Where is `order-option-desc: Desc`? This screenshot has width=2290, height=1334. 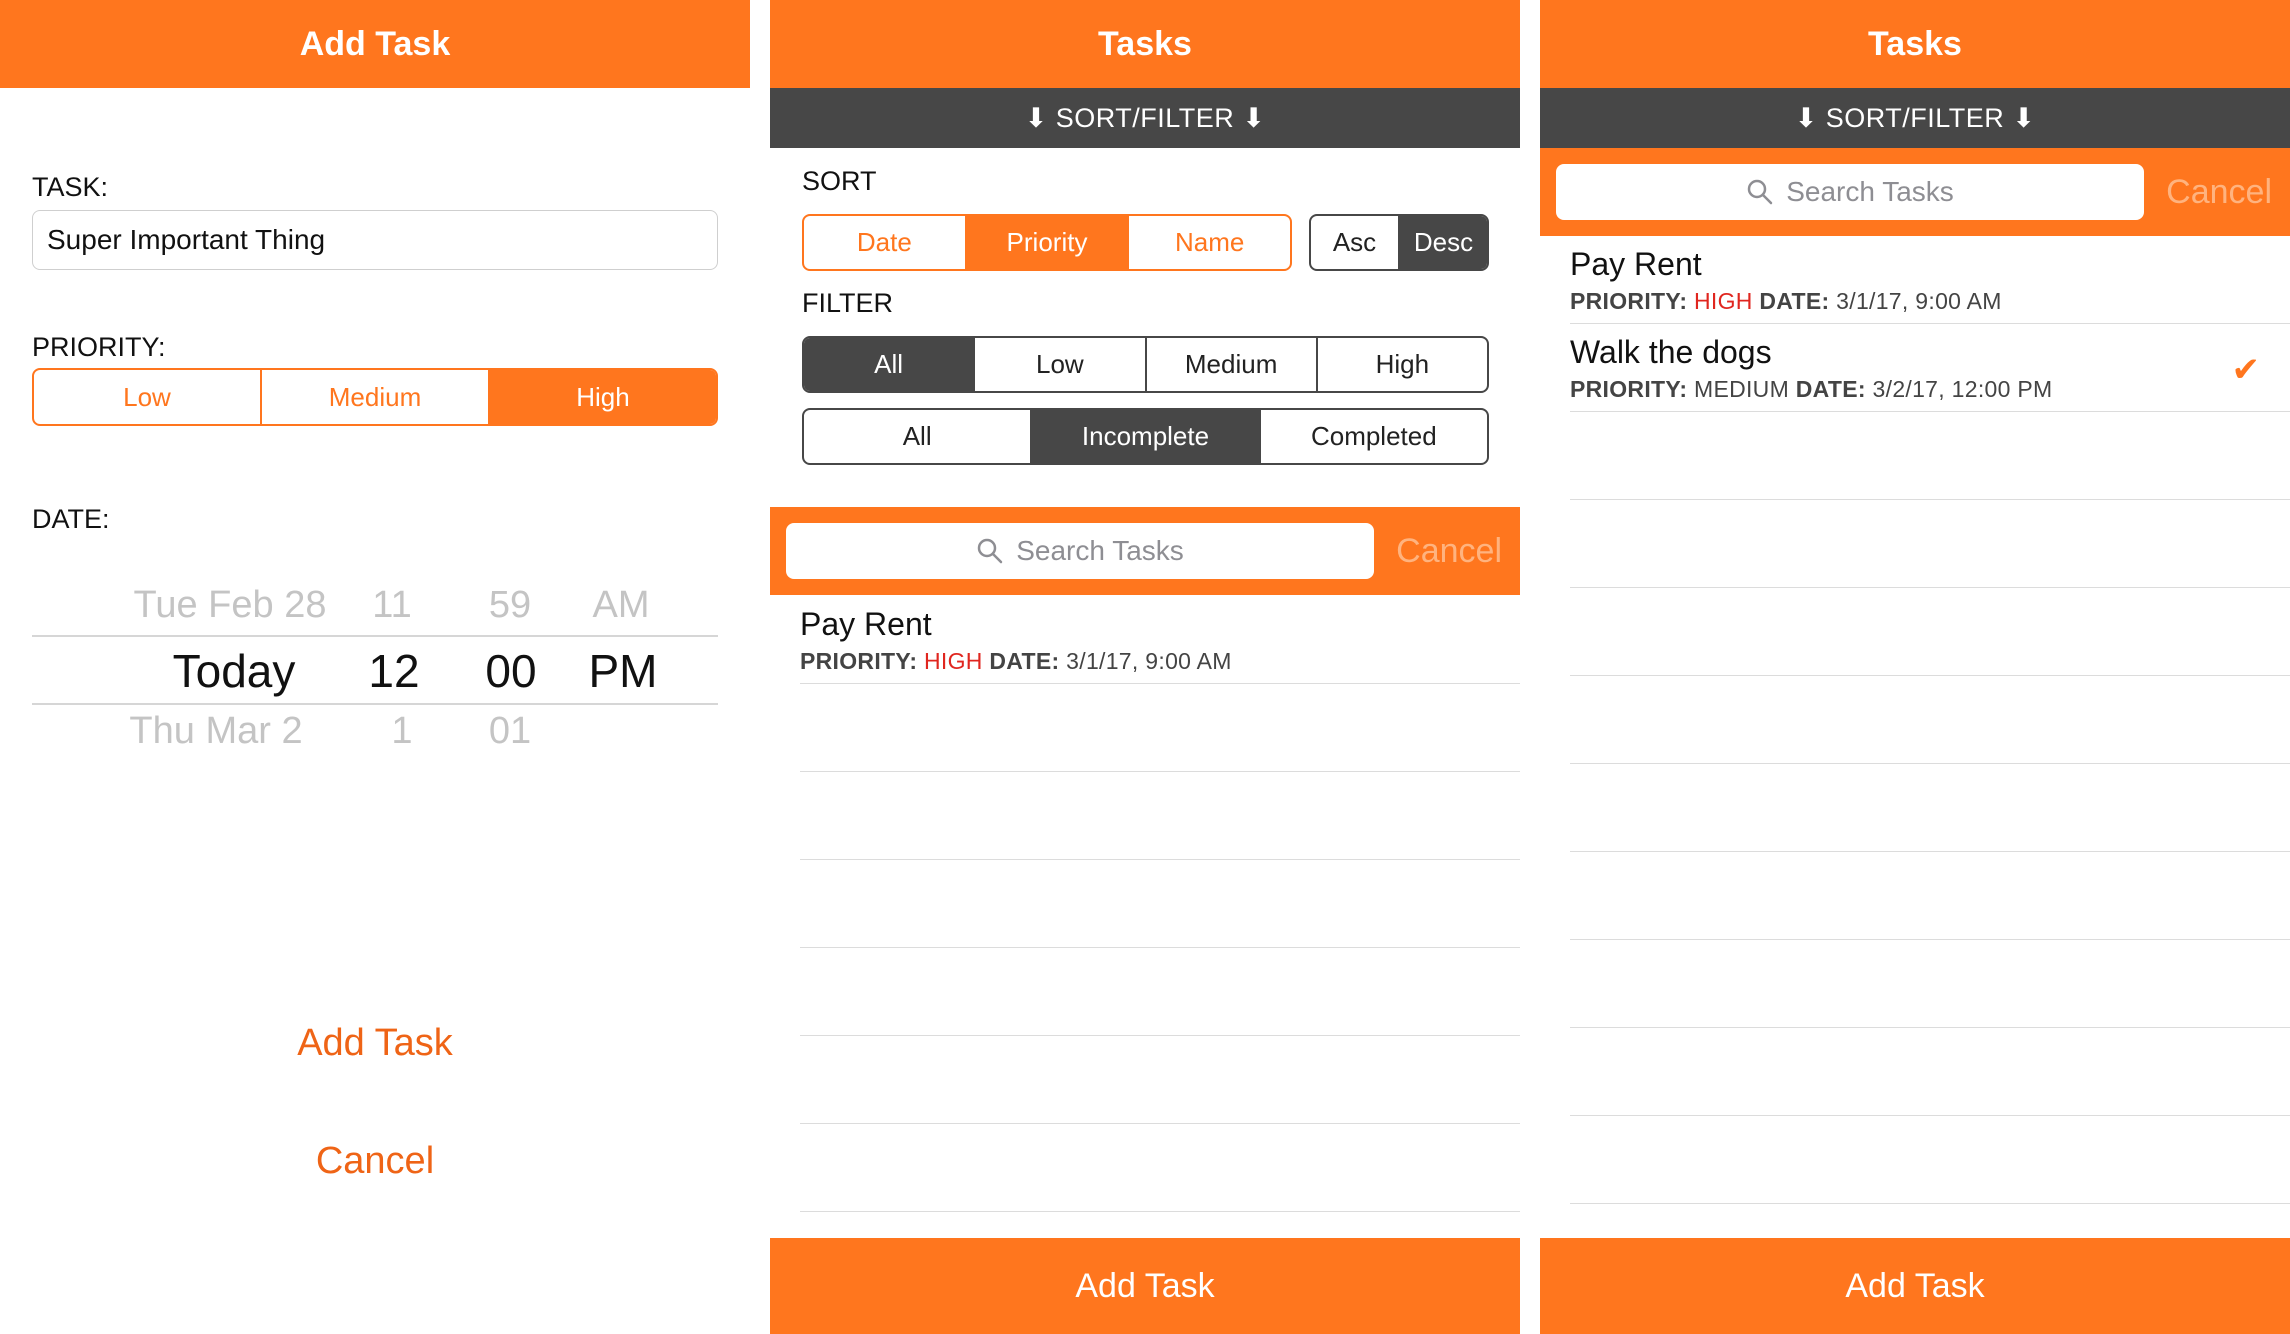 order-option-desc: Desc is located at coordinates (1443, 242).